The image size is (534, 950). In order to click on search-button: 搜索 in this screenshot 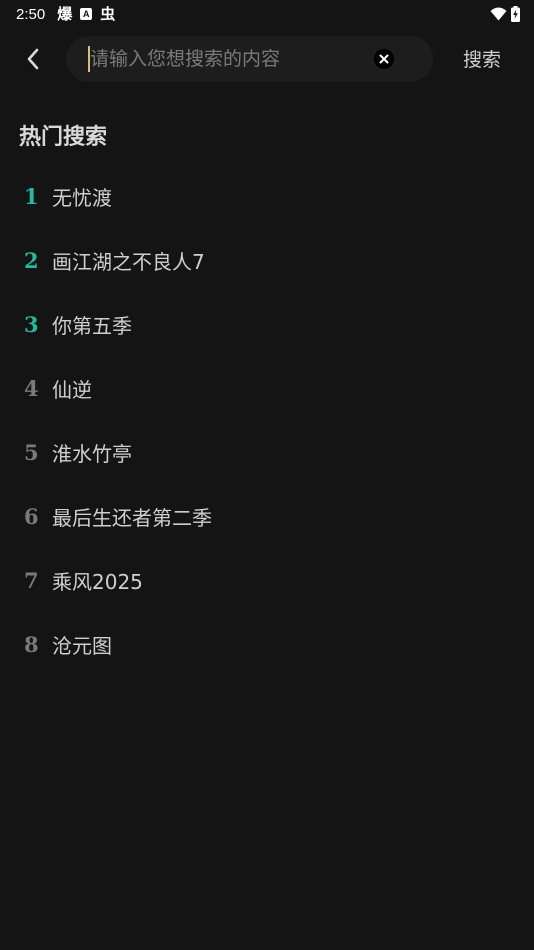, I will do `click(482, 58)`.